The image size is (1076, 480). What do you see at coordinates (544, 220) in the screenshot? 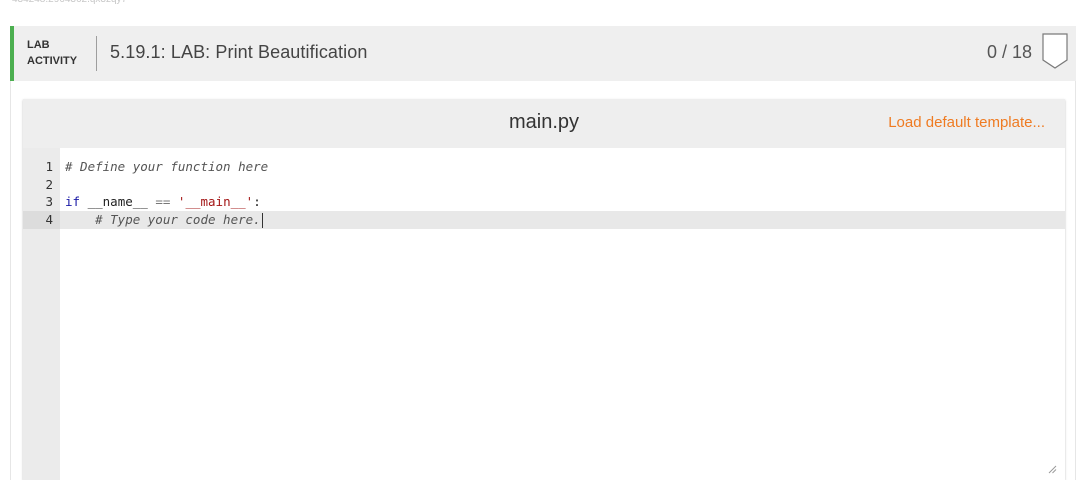
I see `code-line-active: 4 # Type your code here.` at bounding box center [544, 220].